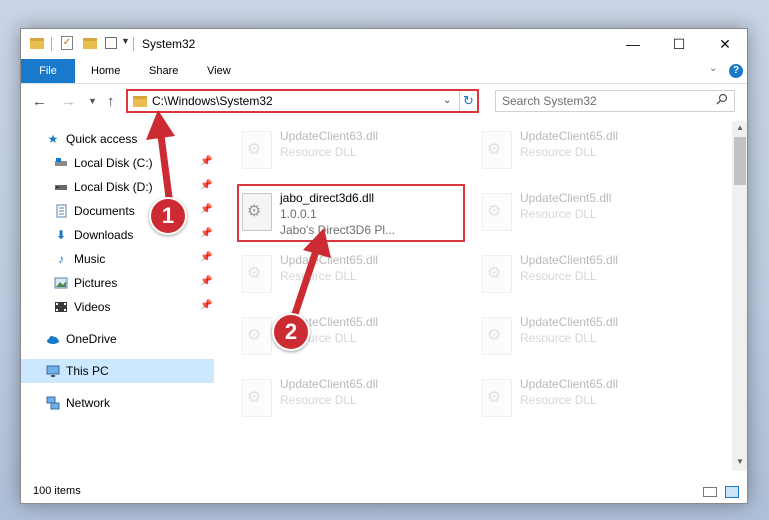 This screenshot has height=520, width=769. I want to click on scroll-up-arrow-icon: ▲, so click(740, 127).